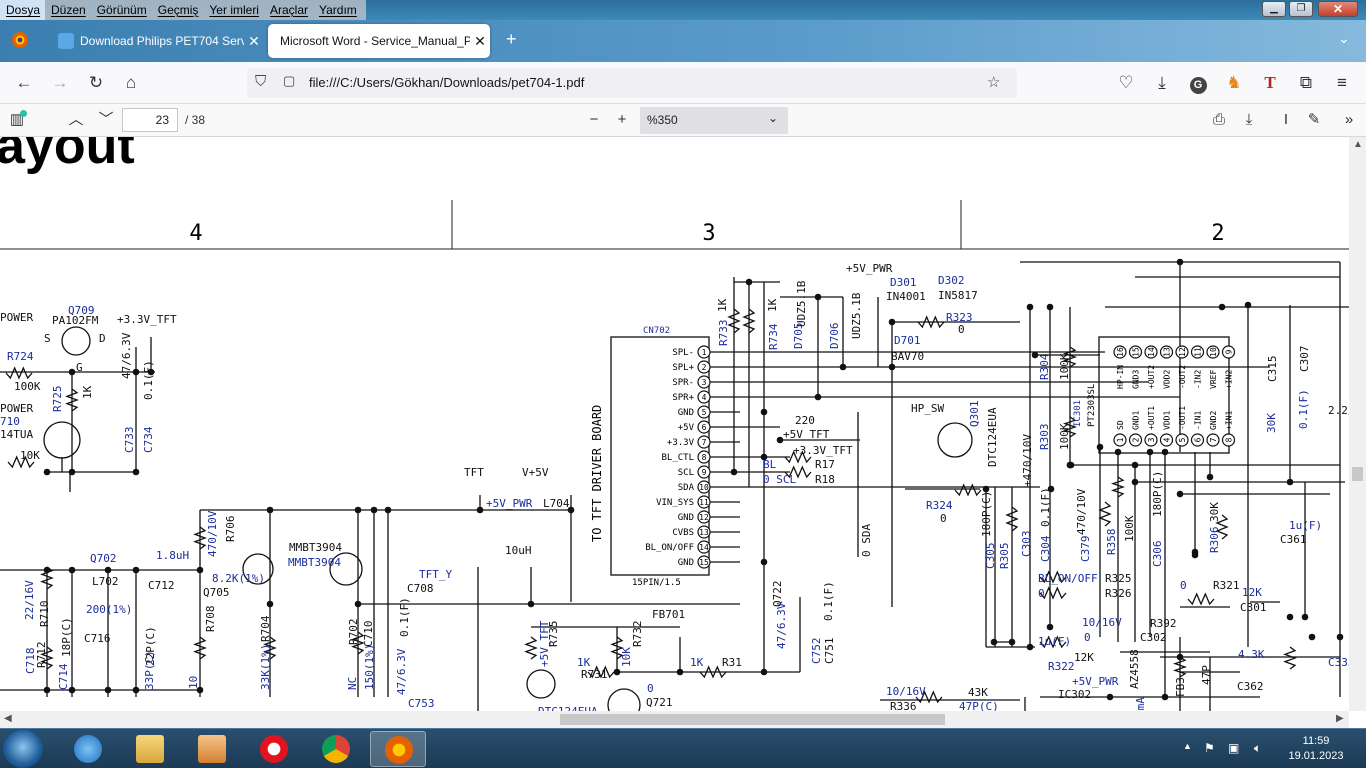  I want to click on scroll-up-arrow-icon: ▲, so click(1358, 144).